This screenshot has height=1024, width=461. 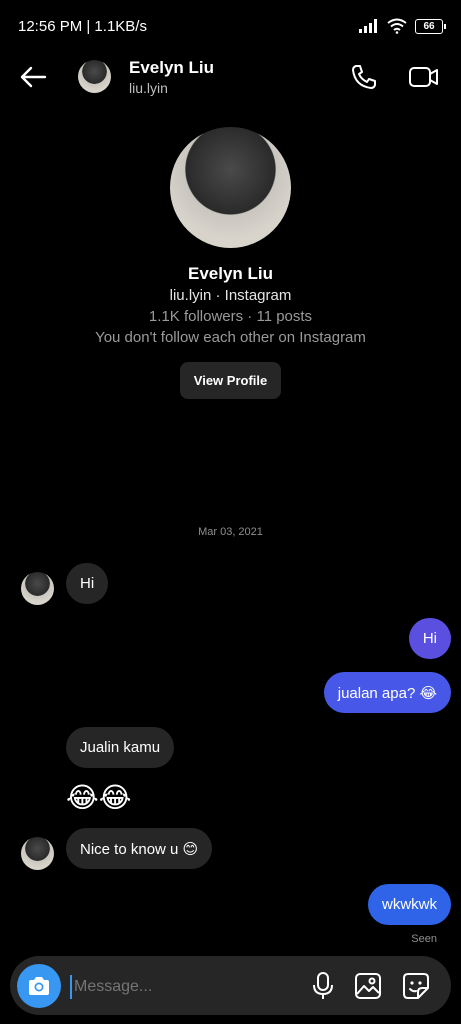 I want to click on message-bubble-incoming: Jualin kamu, so click(x=120, y=747).